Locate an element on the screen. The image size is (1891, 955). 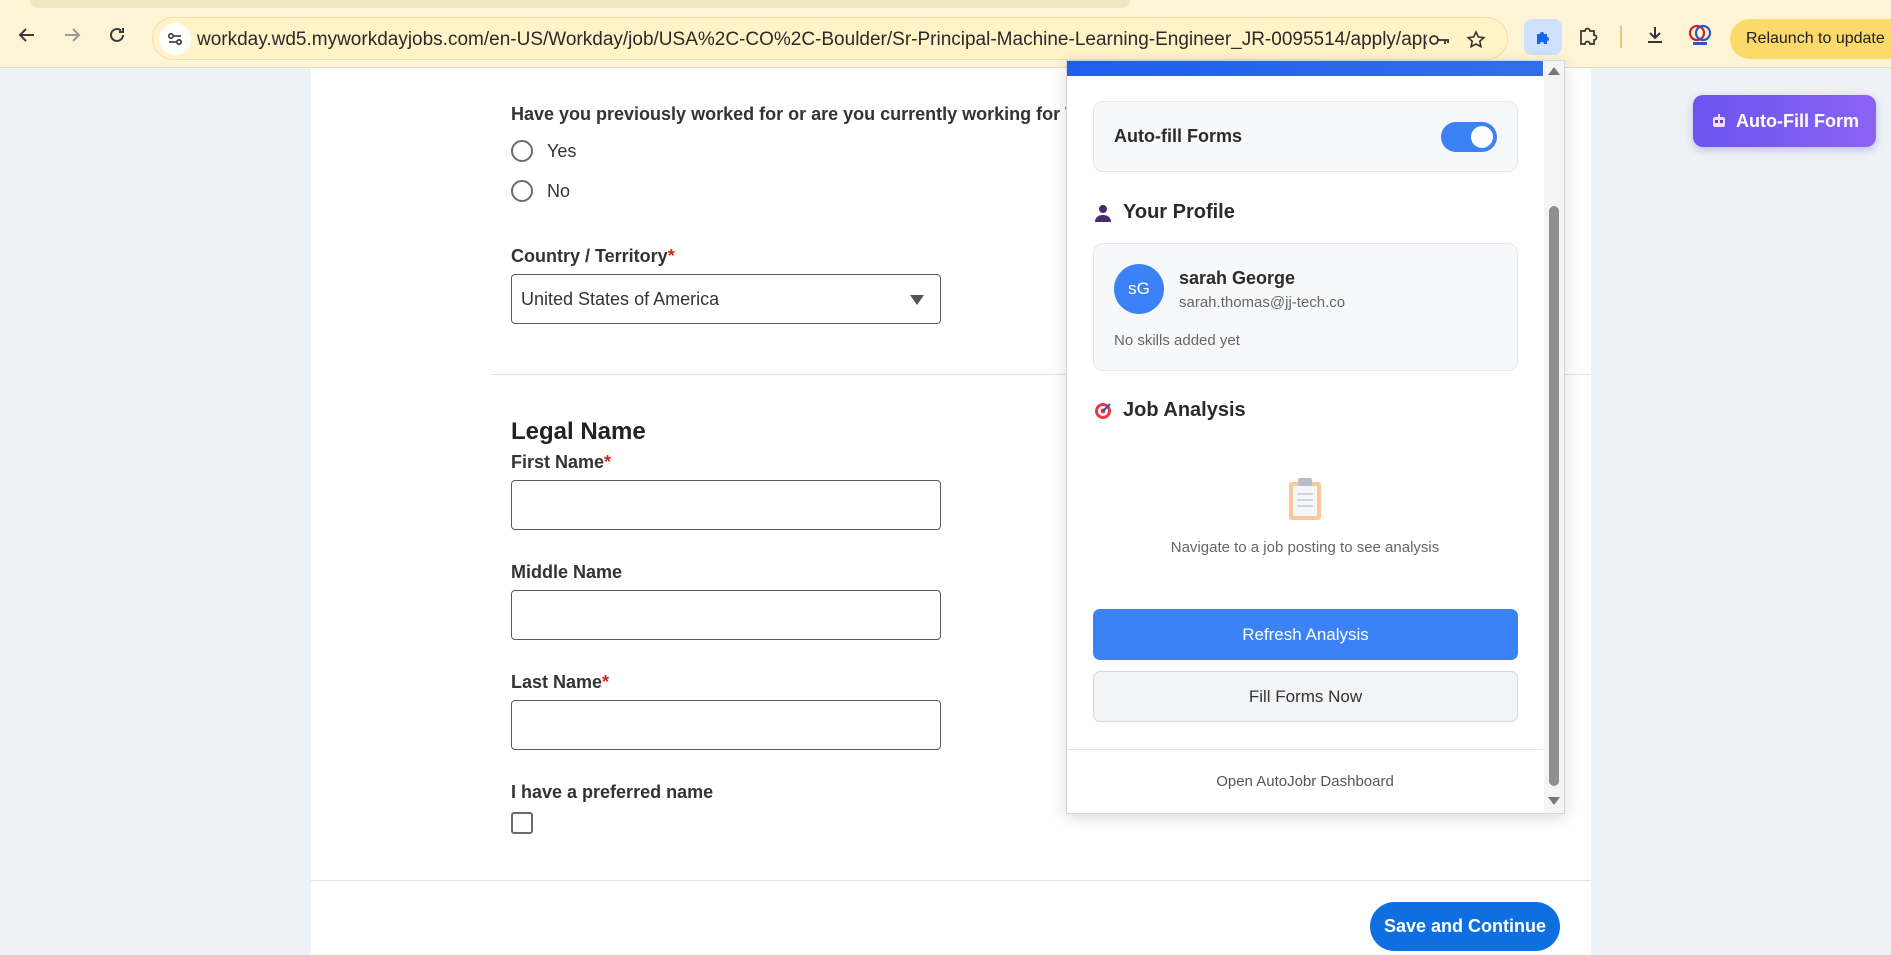
scroll-down-icon is located at coordinates (1554, 801).